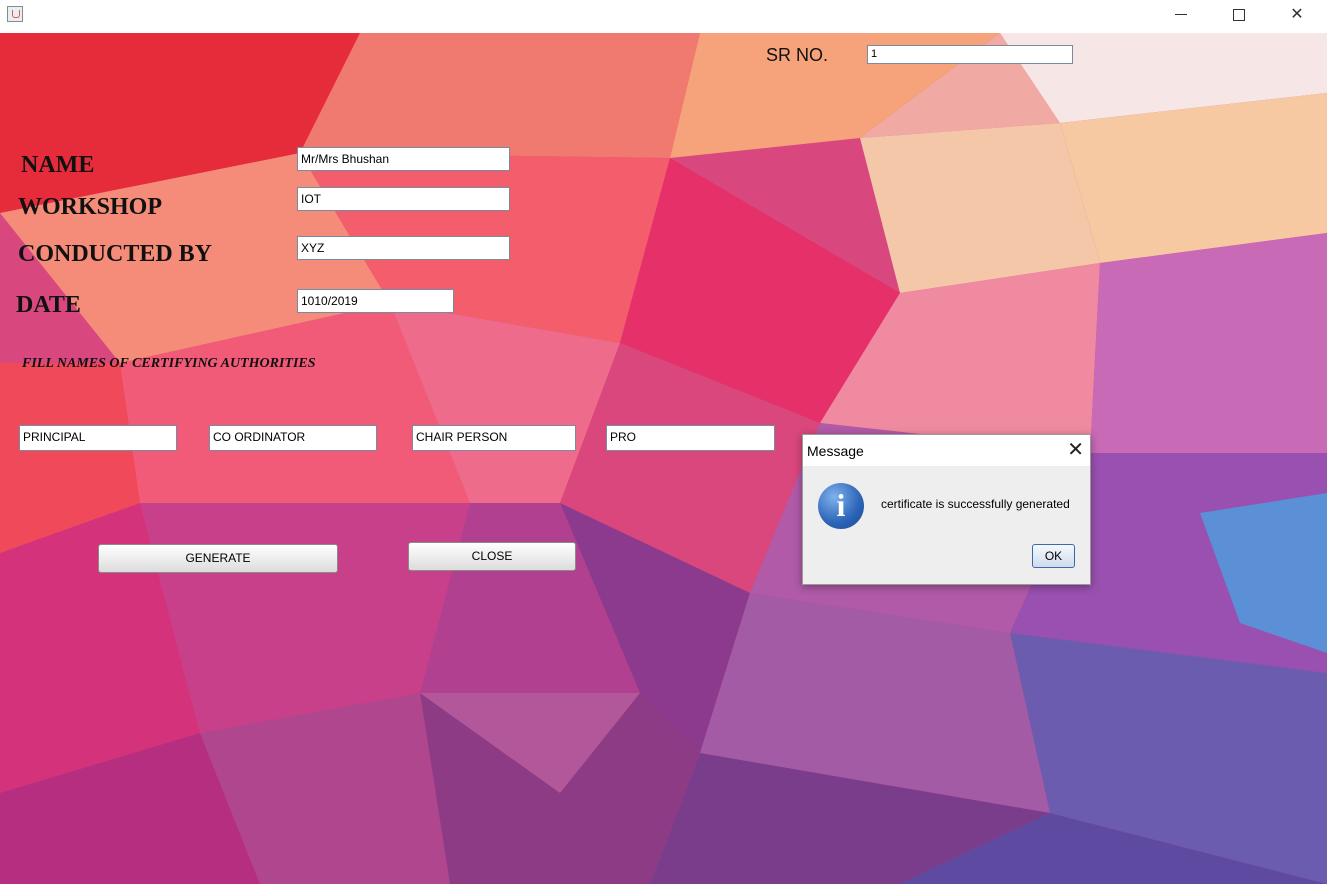 The height and width of the screenshot is (884, 1327). What do you see at coordinates (293, 438) in the screenshot?
I see `coordinator-field: CO ORDINATOR` at bounding box center [293, 438].